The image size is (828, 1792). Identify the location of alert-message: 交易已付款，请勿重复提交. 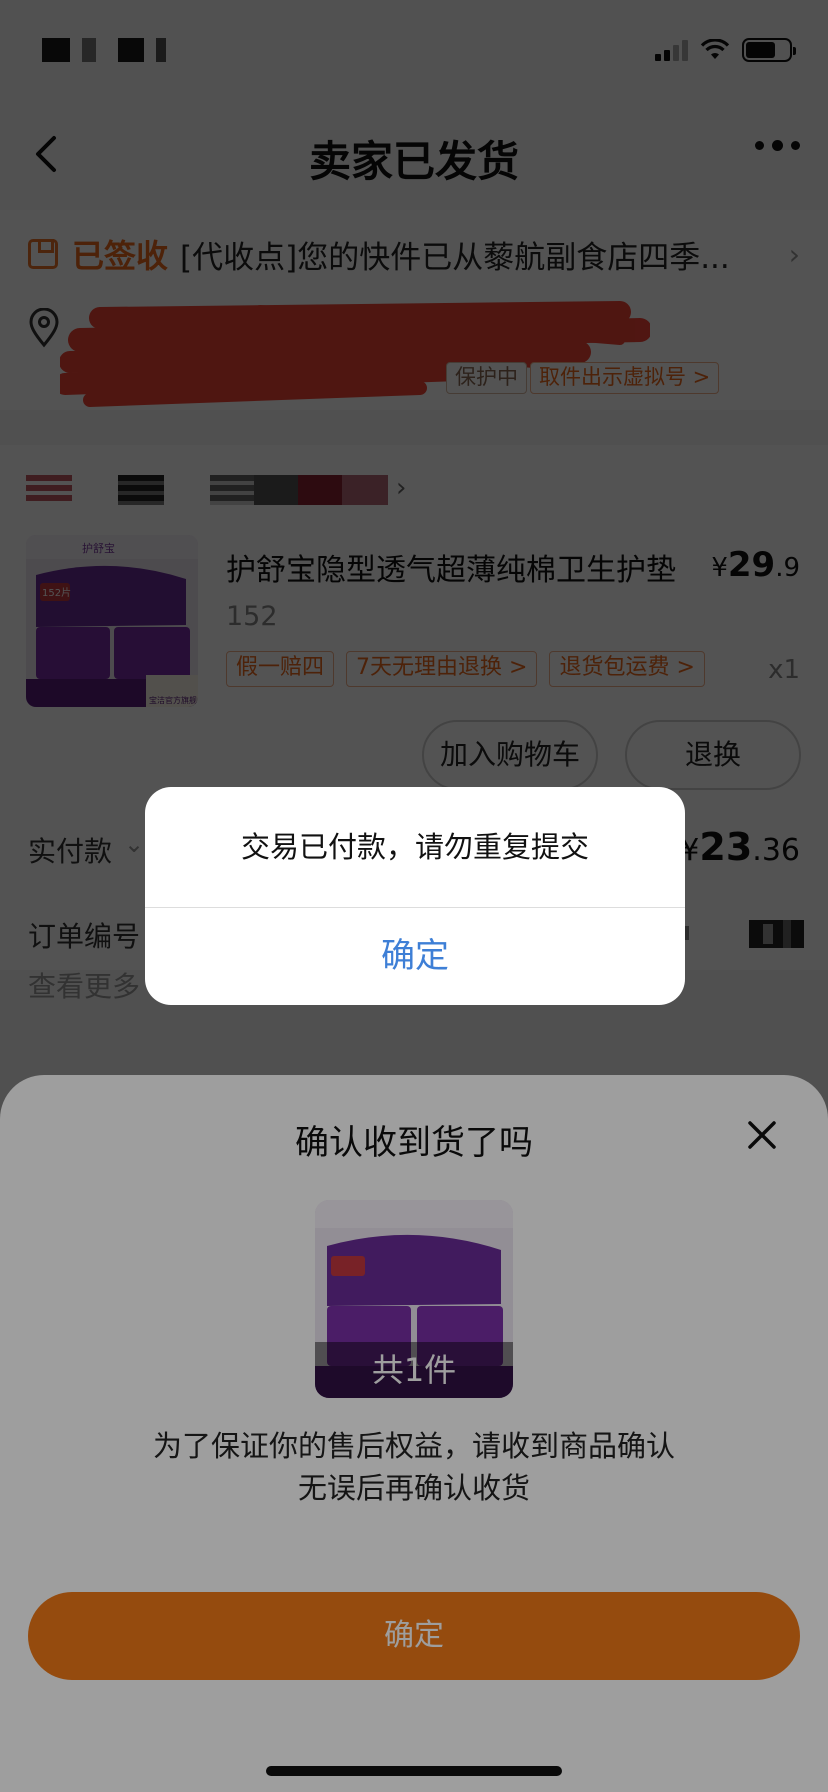
(414, 847).